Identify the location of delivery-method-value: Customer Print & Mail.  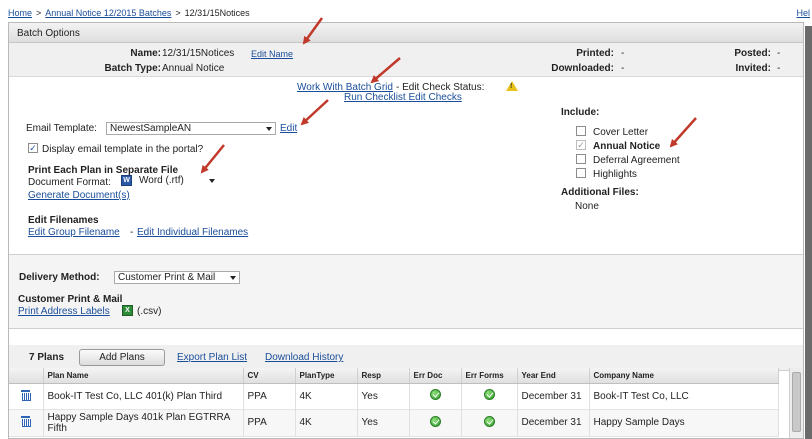
(167, 277).